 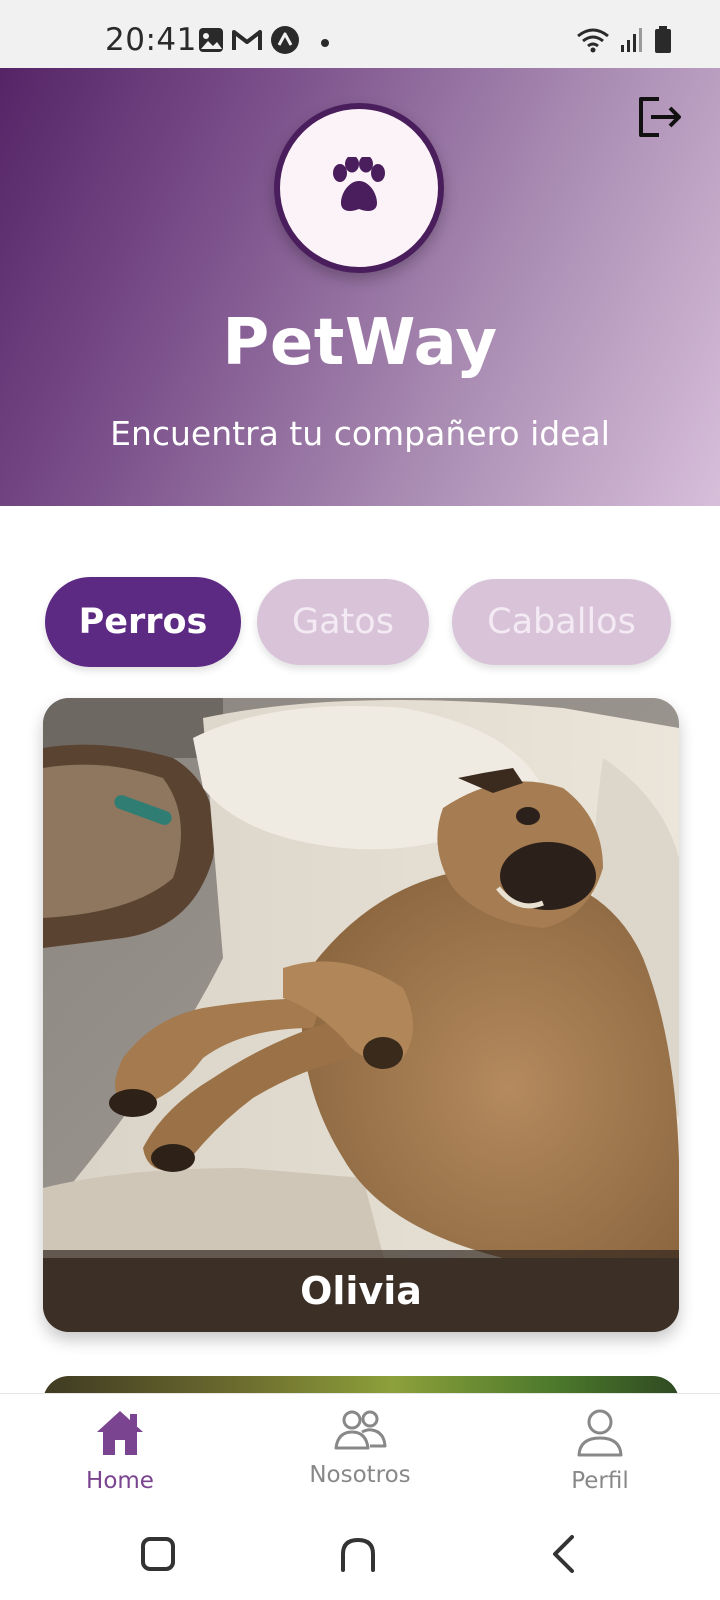 I want to click on dot-icon, so click(x=325, y=42).